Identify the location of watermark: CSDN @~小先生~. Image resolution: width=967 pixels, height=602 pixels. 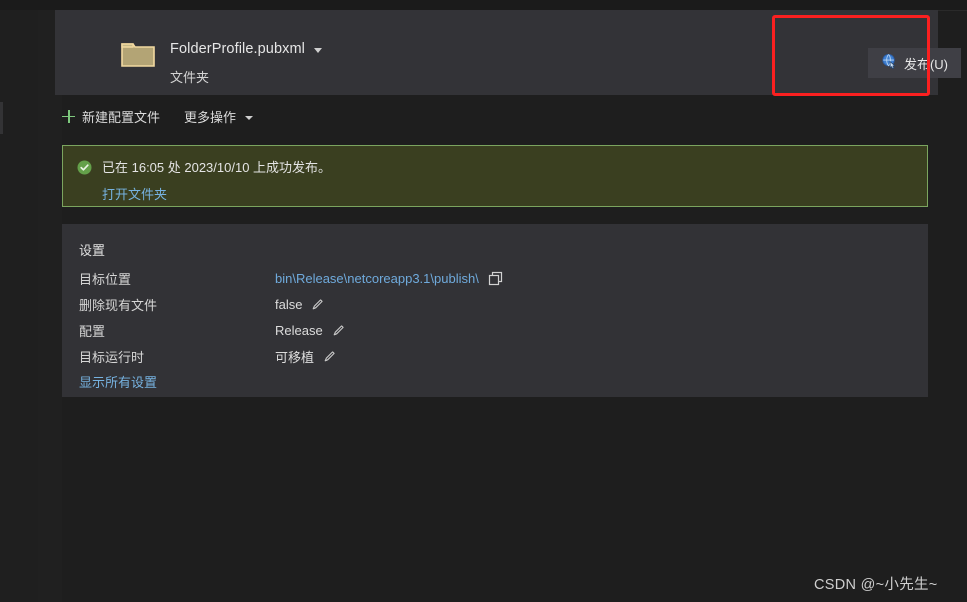
(876, 585).